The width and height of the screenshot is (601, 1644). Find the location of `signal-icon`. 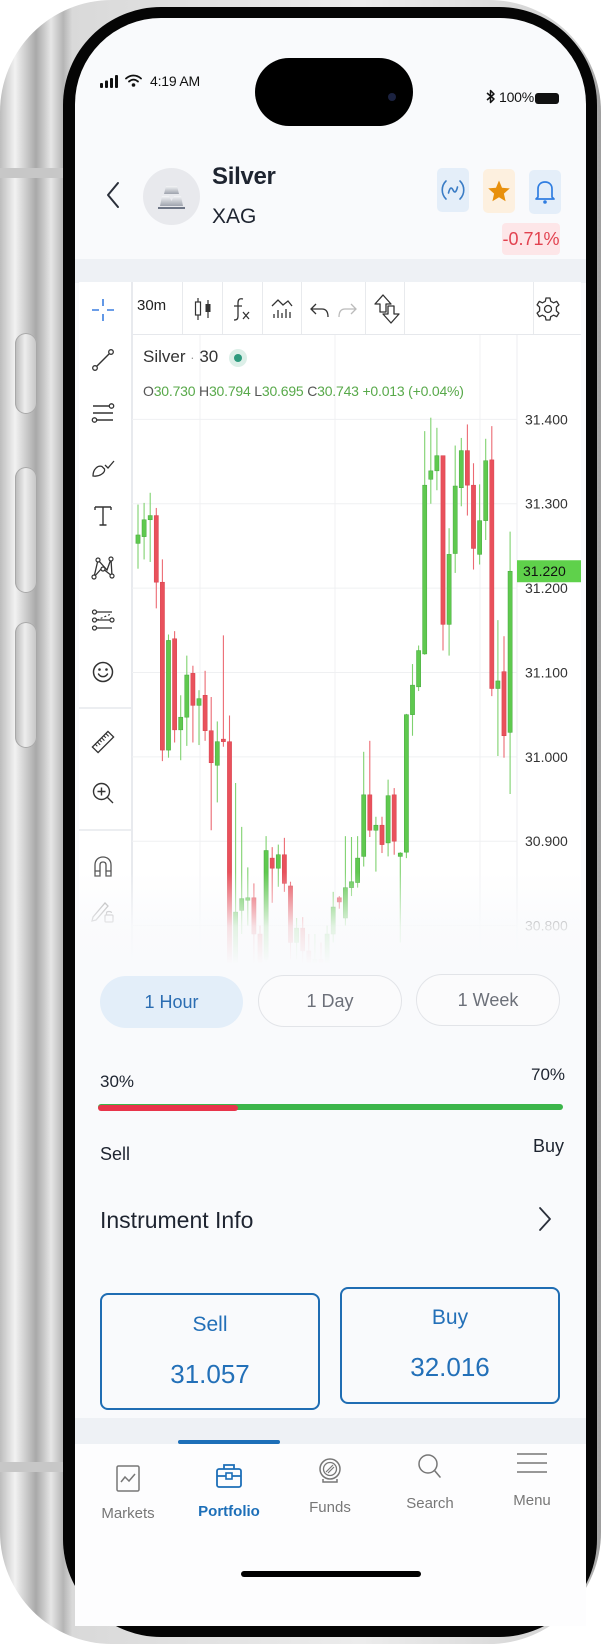

signal-icon is located at coordinates (109, 81).